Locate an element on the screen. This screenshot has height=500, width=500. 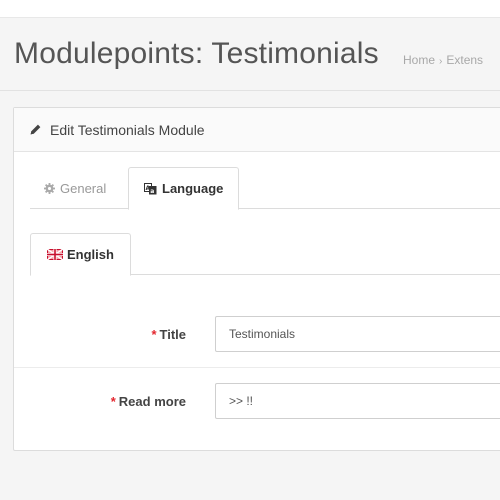
form-row-title: * Title is located at coordinates (257, 334).